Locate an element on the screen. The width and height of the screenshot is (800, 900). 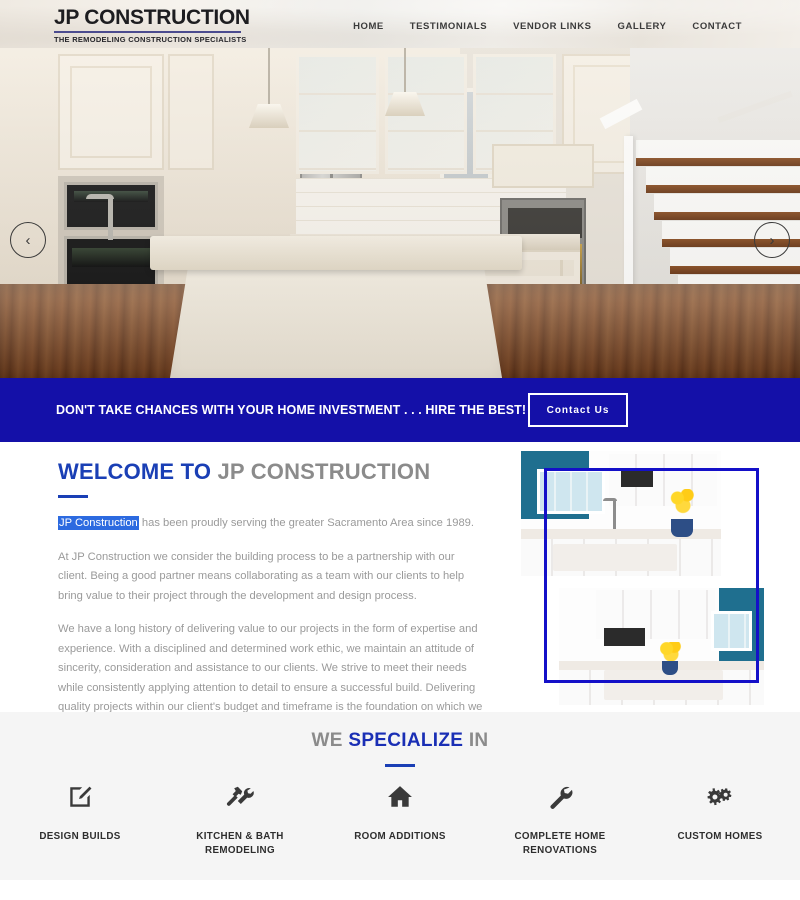
welcome-heading: WELCOME TO JP CONSTRUCTION is located at coordinates (244, 472).